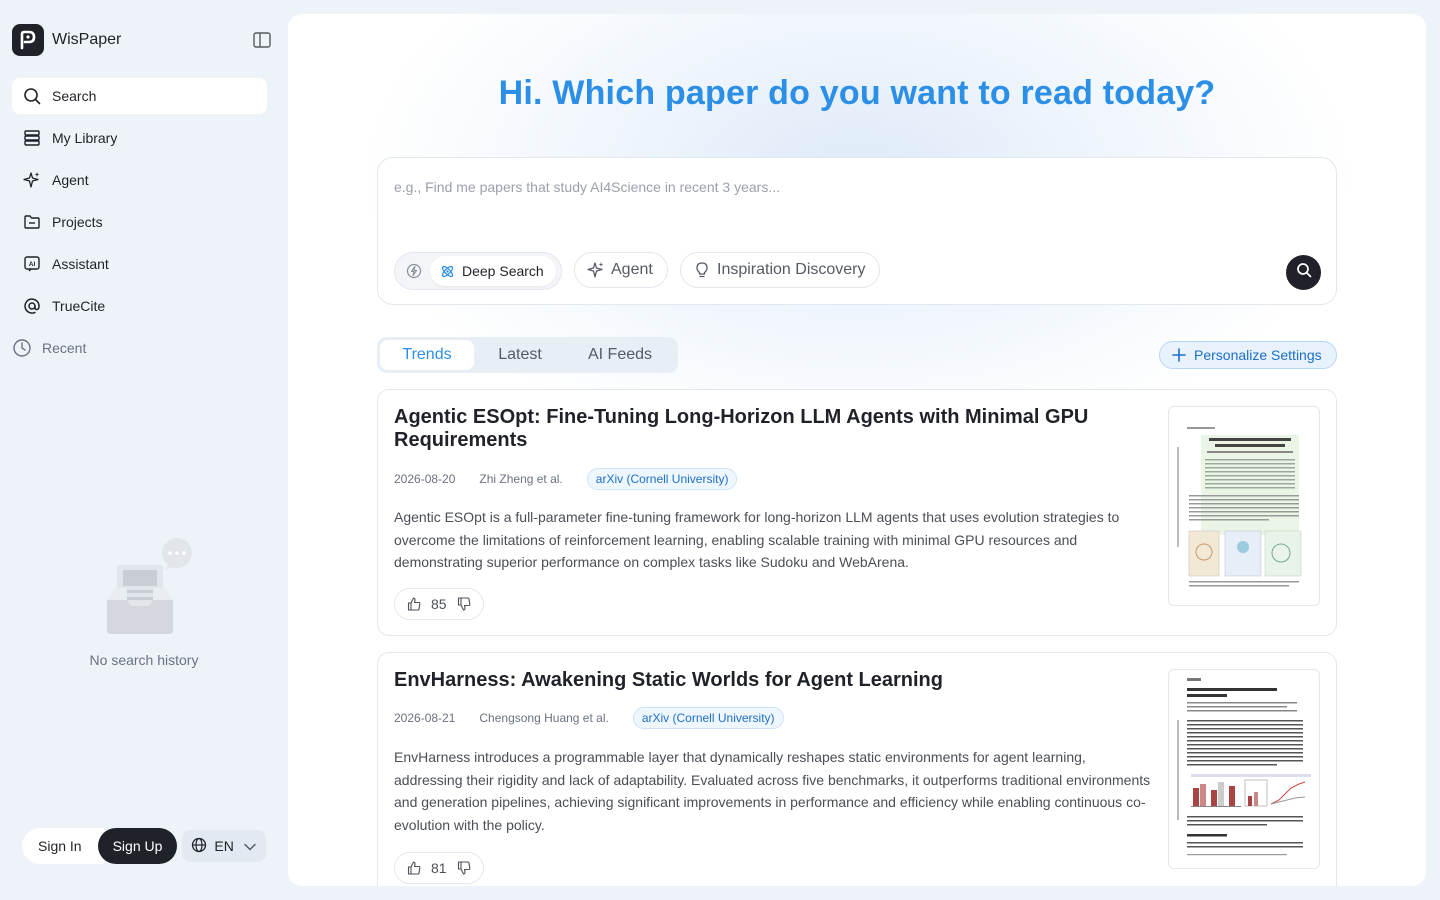 Image resolution: width=1440 pixels, height=900 pixels. What do you see at coordinates (139, 264) in the screenshot?
I see `sidebar-item-assistant: AI Assistant` at bounding box center [139, 264].